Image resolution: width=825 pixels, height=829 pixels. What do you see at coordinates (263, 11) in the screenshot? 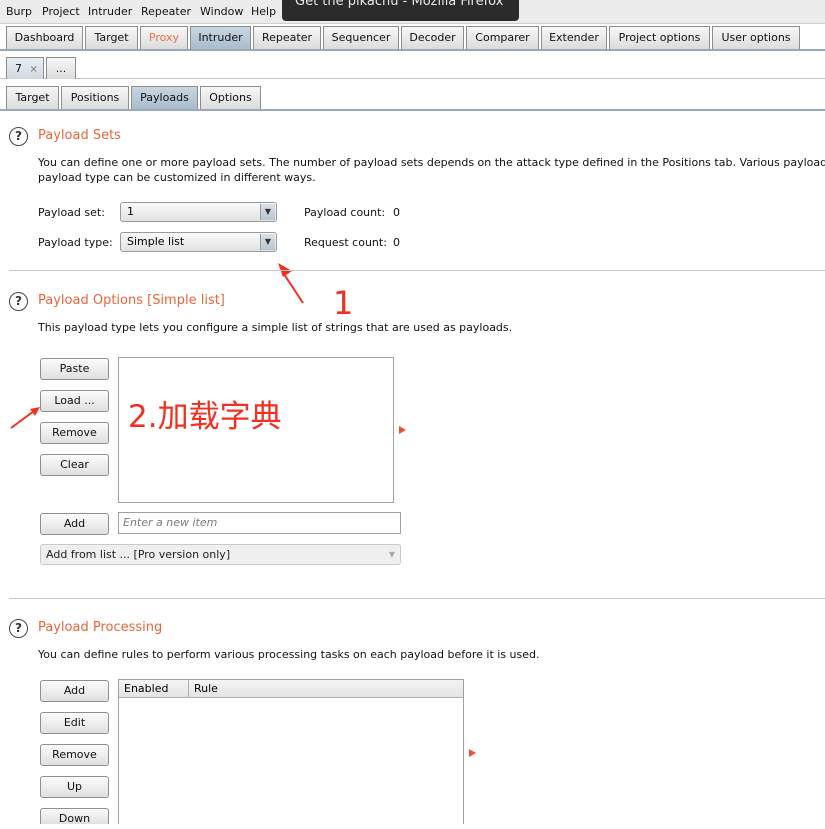
I see `menu-help: Help` at bounding box center [263, 11].